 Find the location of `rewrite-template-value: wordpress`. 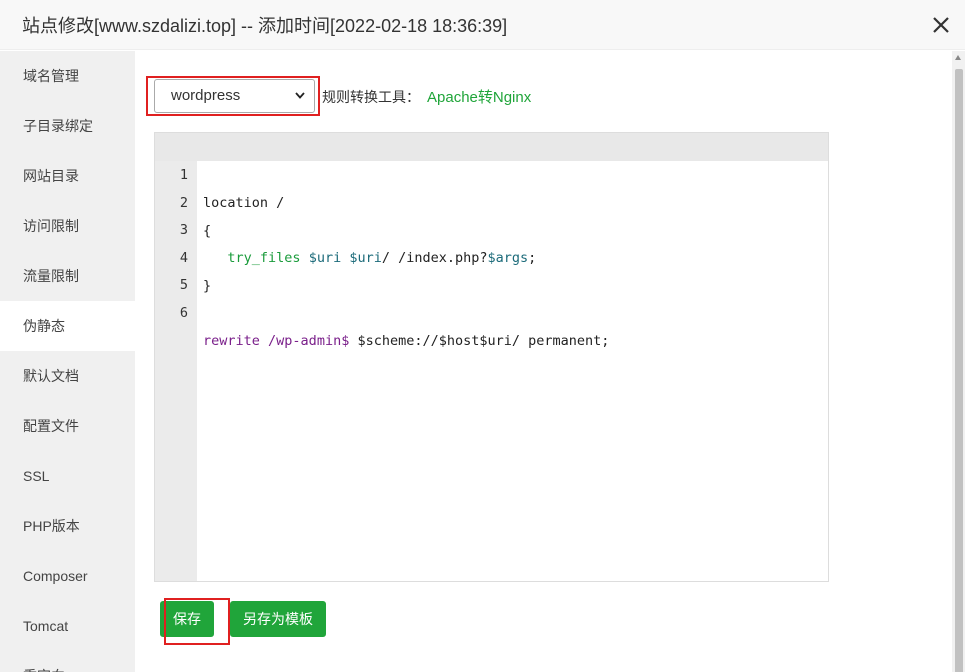

rewrite-template-value: wordpress is located at coordinates (206, 95).